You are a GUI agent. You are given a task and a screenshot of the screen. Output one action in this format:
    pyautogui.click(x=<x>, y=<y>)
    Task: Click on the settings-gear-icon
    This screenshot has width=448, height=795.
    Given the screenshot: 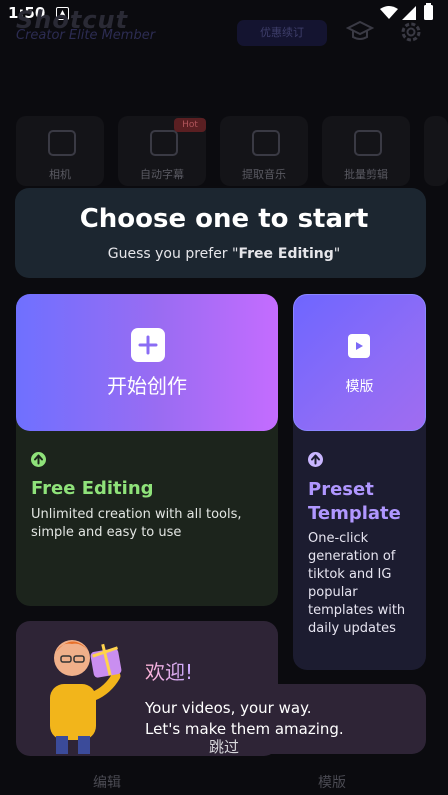 What is the action you would take?
    pyautogui.click(x=411, y=34)
    